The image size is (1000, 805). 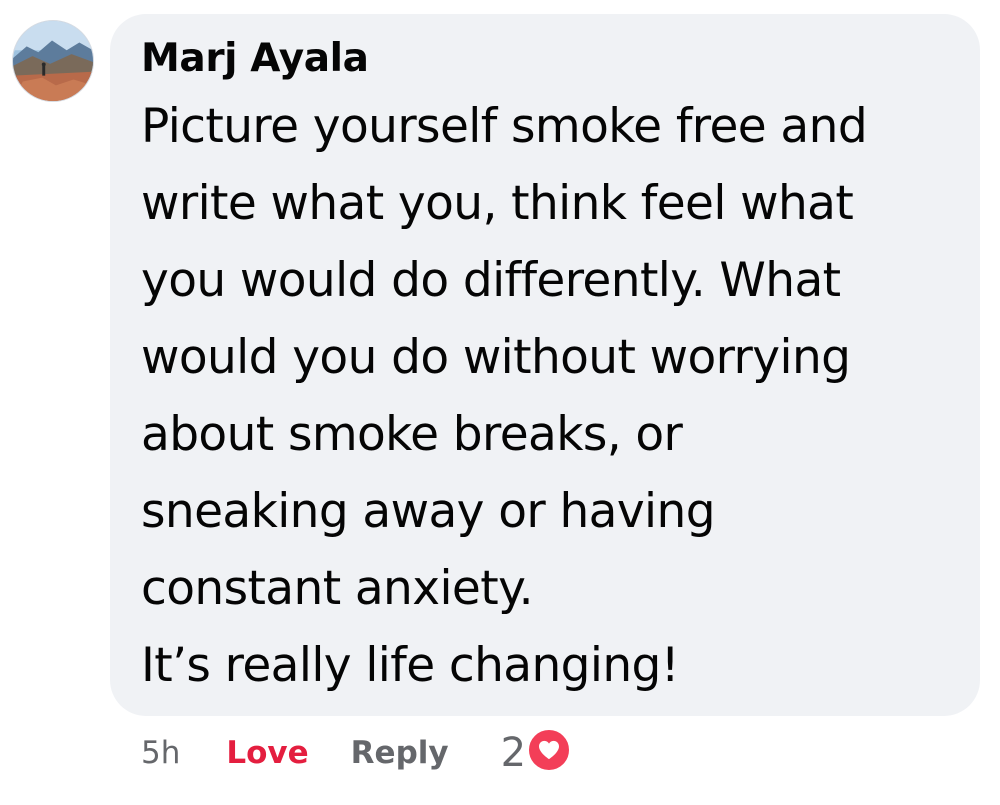 I want to click on comment-actions: 5h Love Reply 2, so click(x=357, y=753).